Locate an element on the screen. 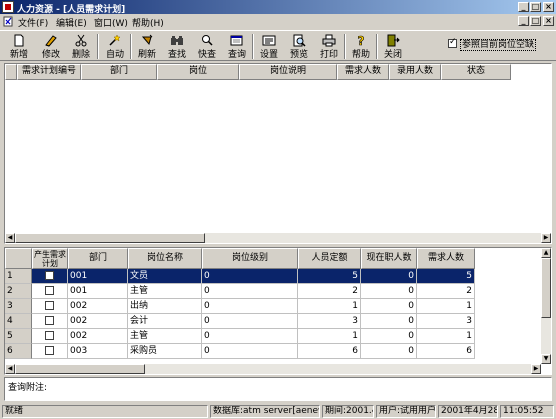 This screenshot has width=556, height=419. document-menu-icon is located at coordinates (8, 21).